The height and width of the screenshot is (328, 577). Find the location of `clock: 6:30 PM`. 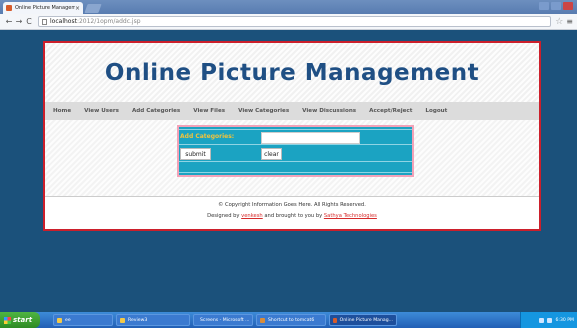

clock: 6:30 PM is located at coordinates (564, 320).